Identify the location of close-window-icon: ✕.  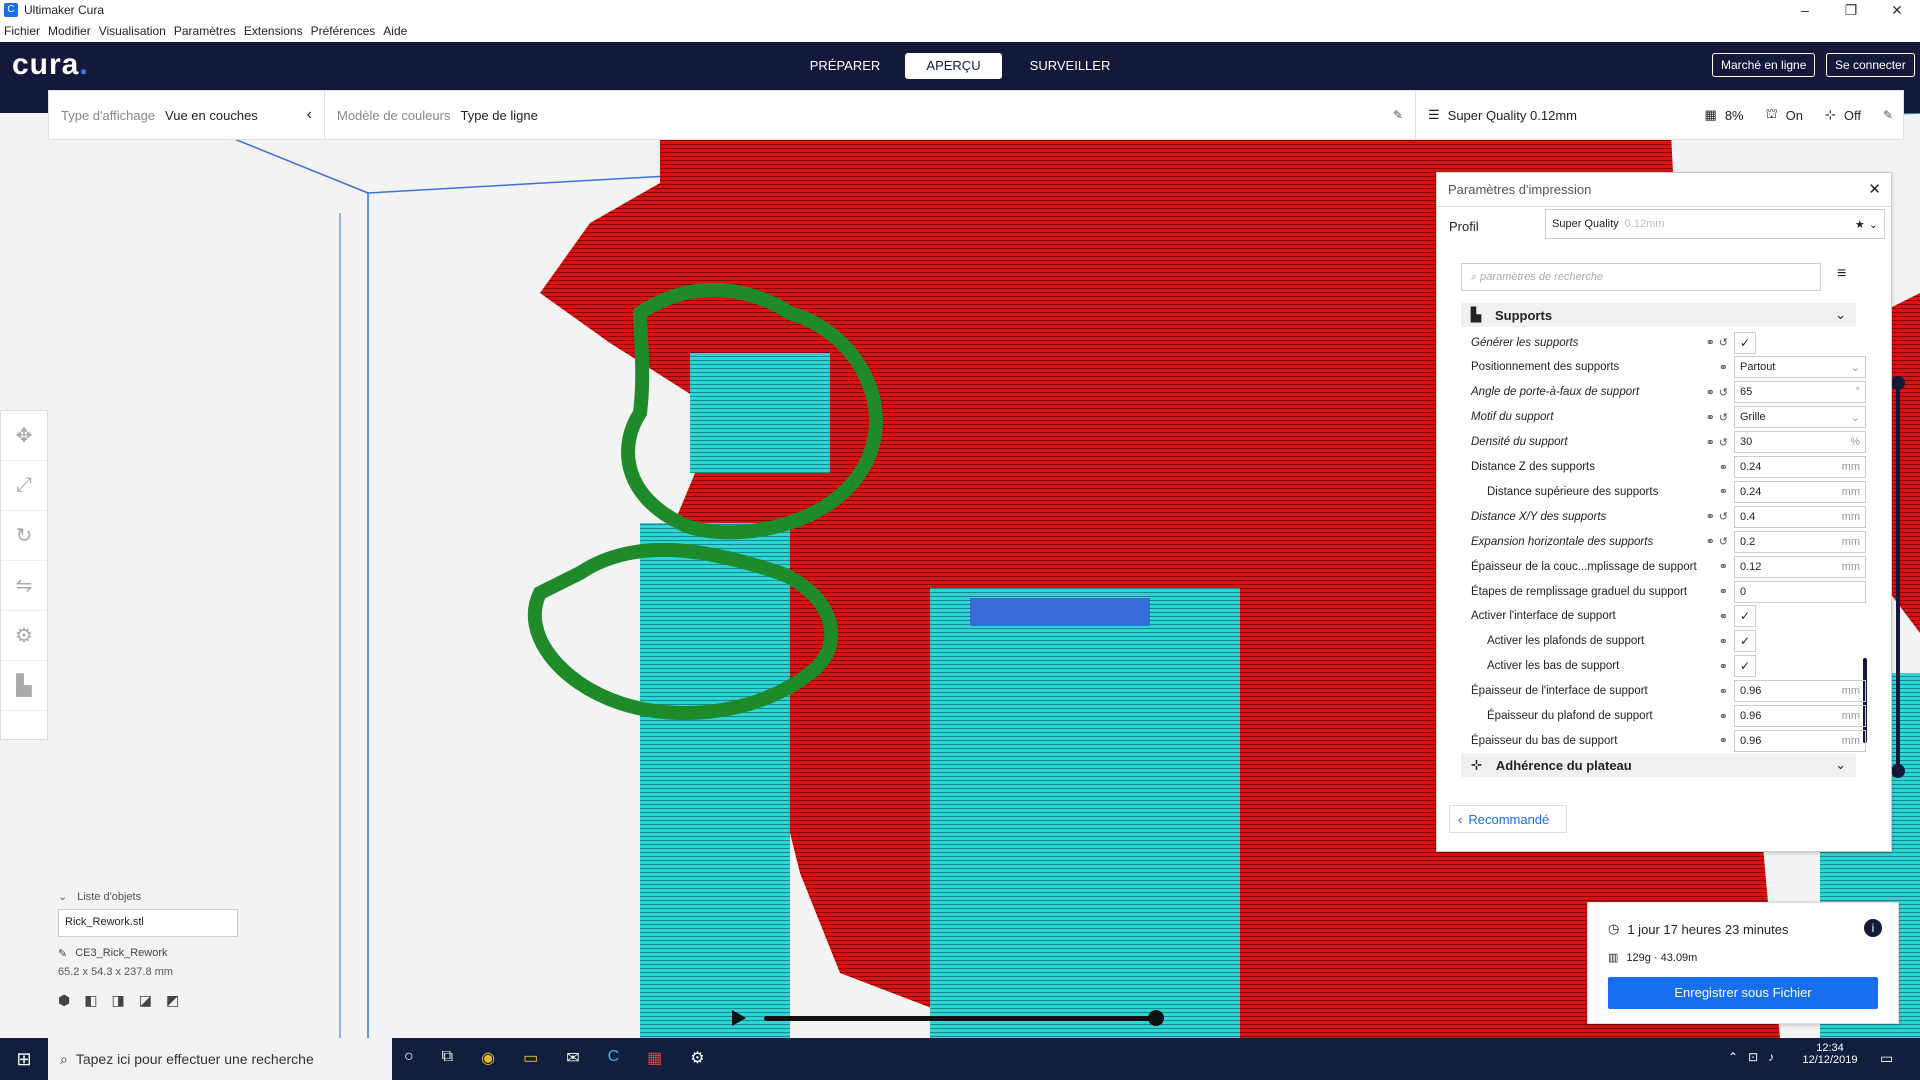
(1897, 10).